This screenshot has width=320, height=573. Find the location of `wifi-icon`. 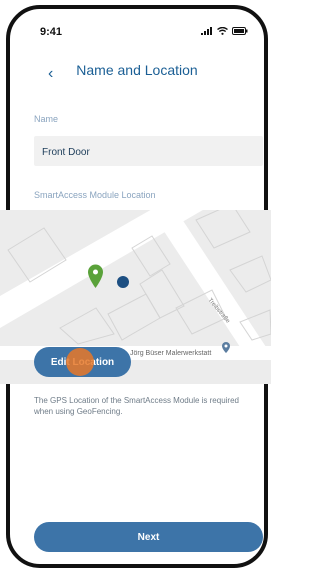

wifi-icon is located at coordinates (222, 31).